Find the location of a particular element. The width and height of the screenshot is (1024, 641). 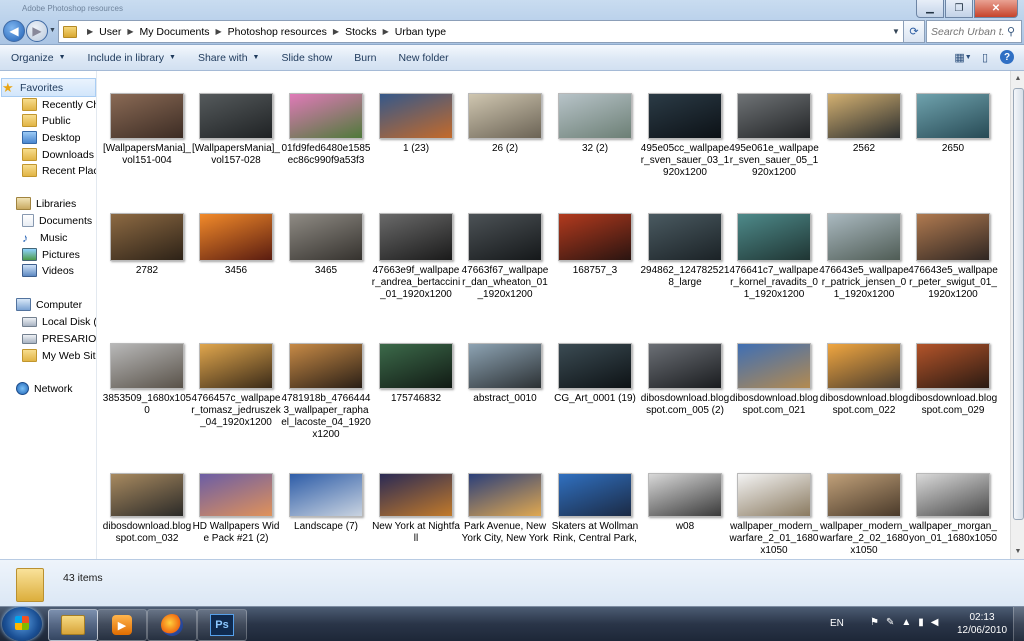

forward-button: ▶ is located at coordinates (37, 31).